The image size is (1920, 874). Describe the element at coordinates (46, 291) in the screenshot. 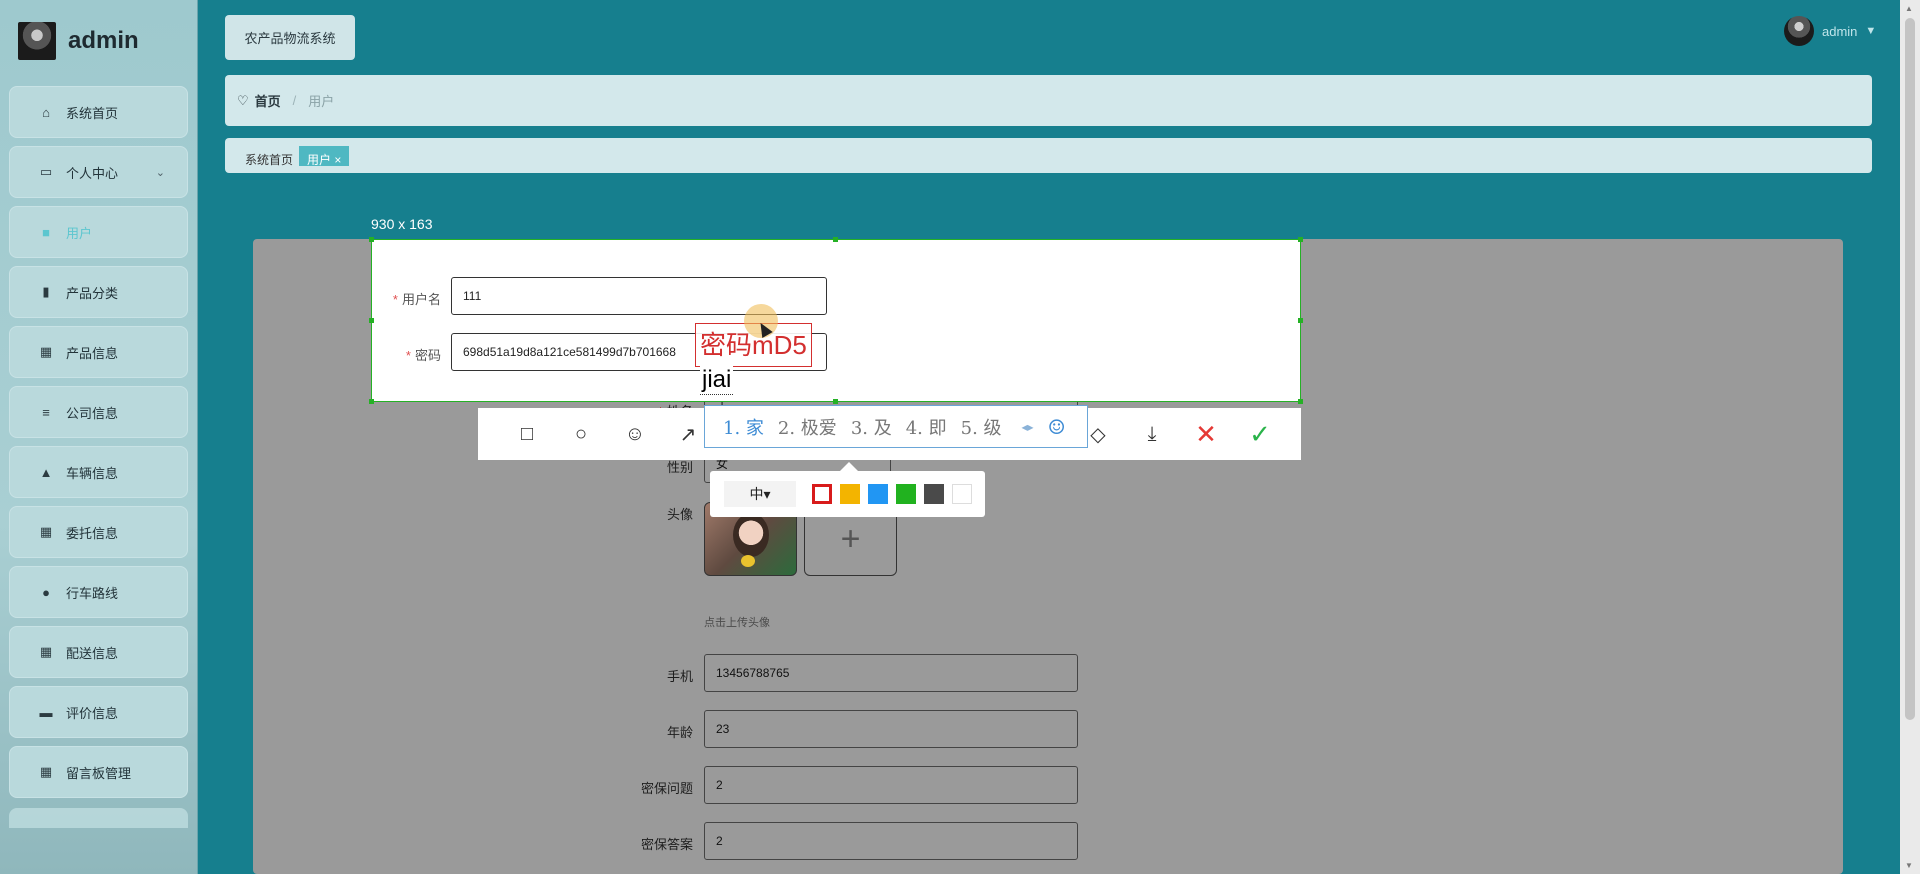

I see `bar-chart-icon: ▮` at that location.